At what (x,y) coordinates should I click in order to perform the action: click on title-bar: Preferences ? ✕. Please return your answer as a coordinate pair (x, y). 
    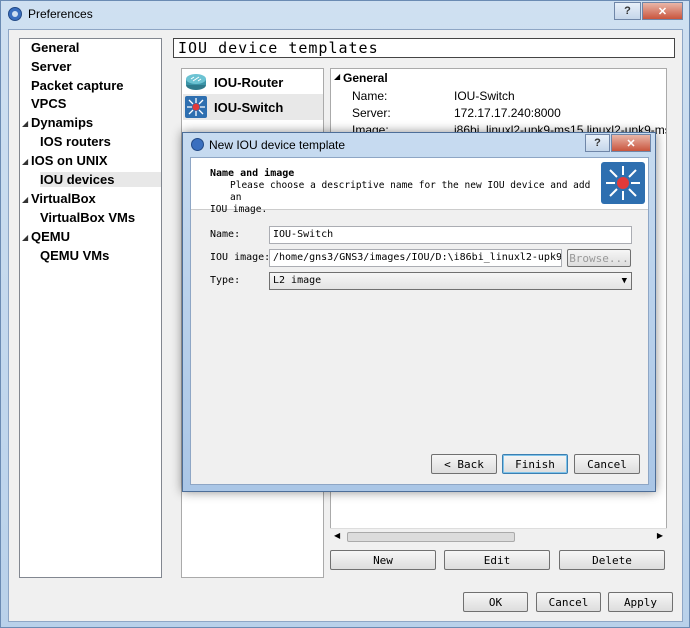
    Looking at the image, I should click on (345, 15).